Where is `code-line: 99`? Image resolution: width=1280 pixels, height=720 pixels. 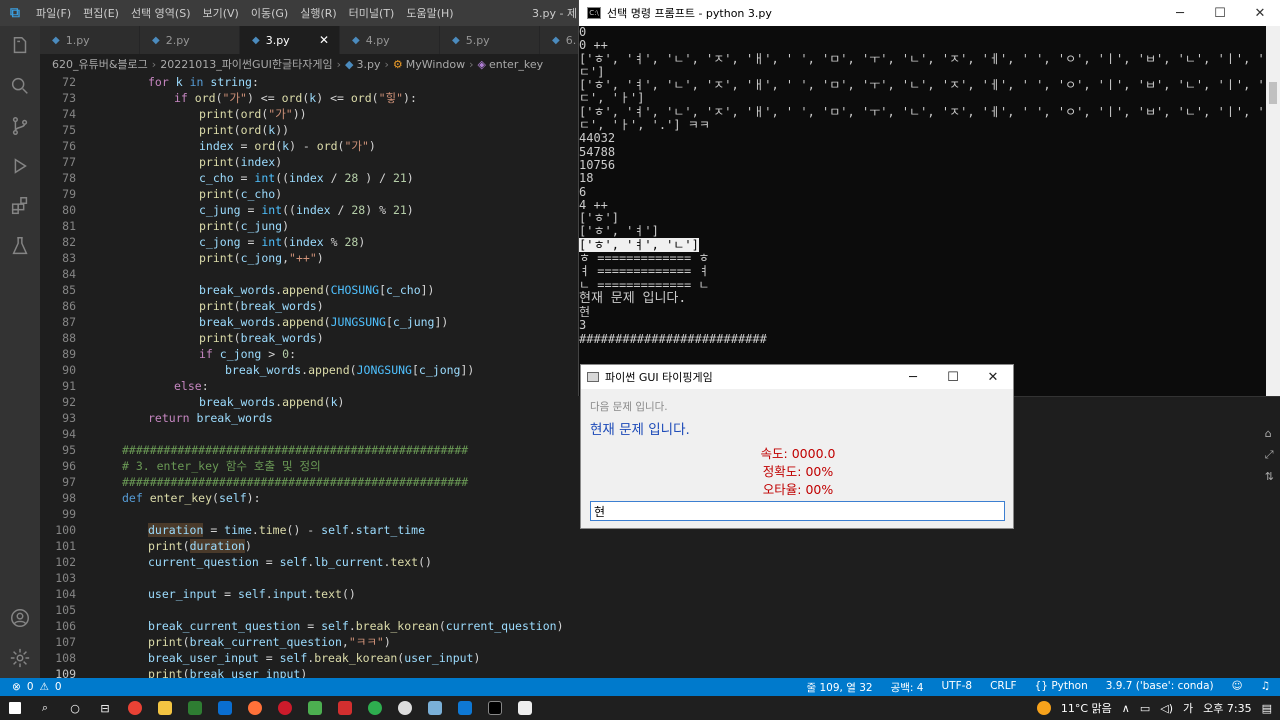 code-line: 99 is located at coordinates (310, 514).